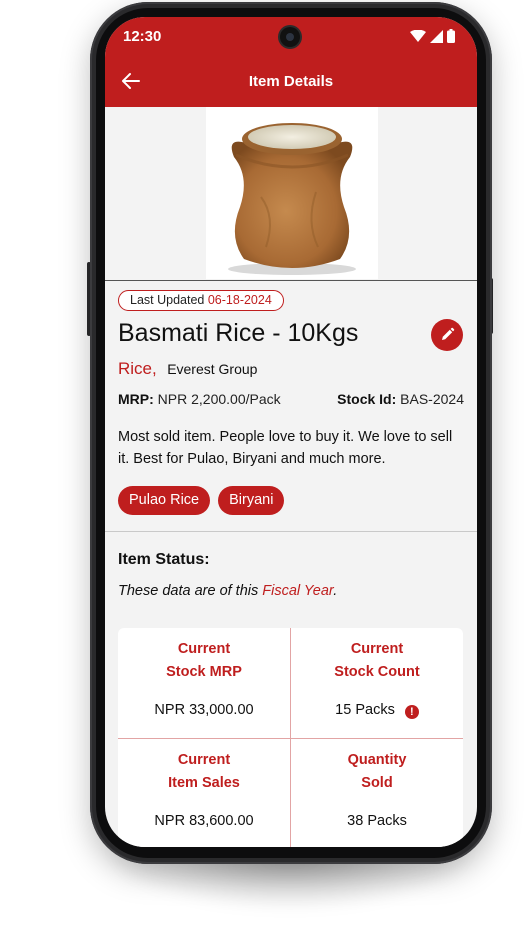 Image resolution: width=524 pixels, height=935 pixels. I want to click on wifi-icon, so click(418, 35).